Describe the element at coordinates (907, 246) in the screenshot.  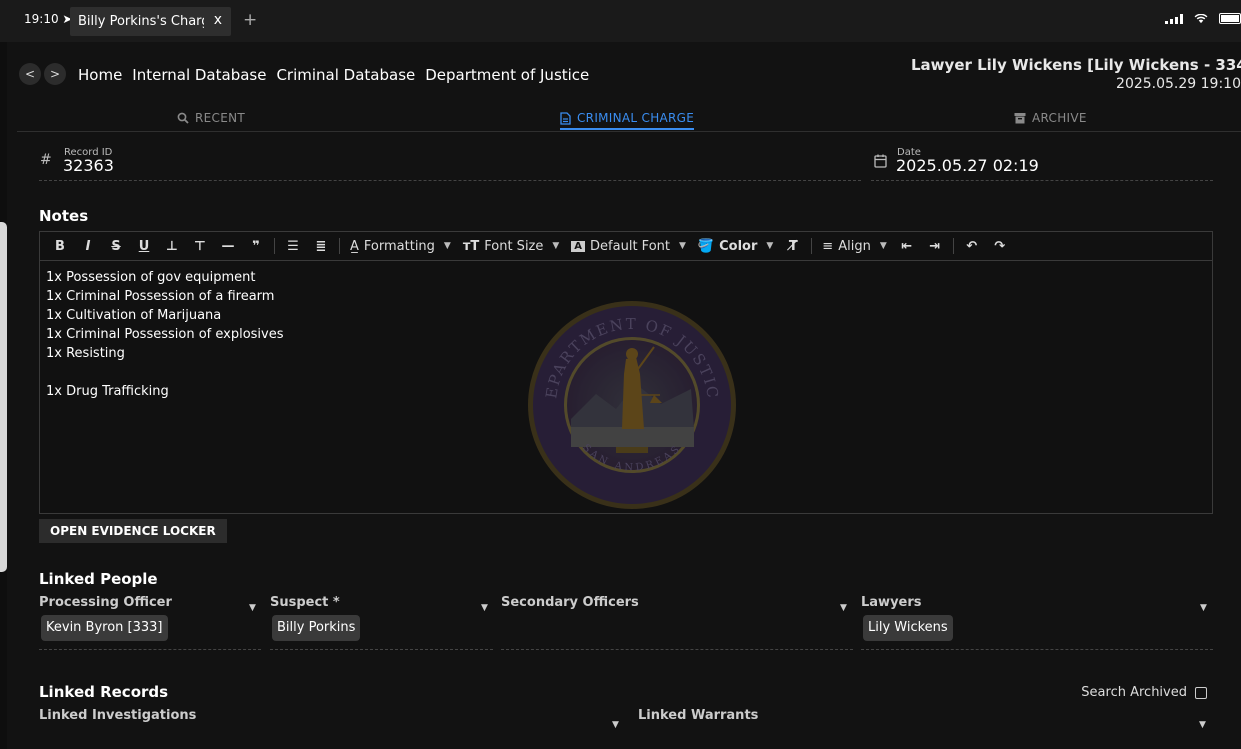
I see `outdent-icon: ⇤` at that location.